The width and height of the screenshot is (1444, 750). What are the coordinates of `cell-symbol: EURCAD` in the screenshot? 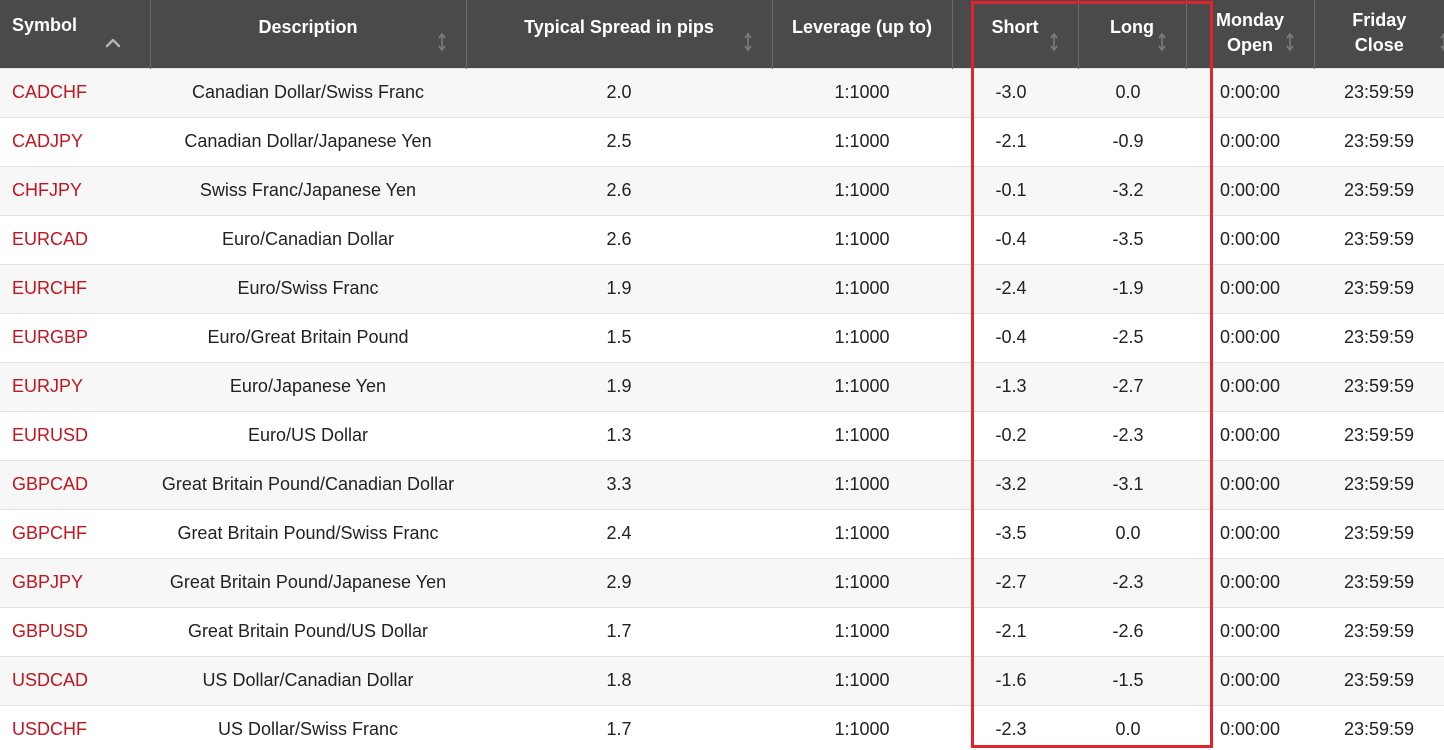 It's located at (75, 239).